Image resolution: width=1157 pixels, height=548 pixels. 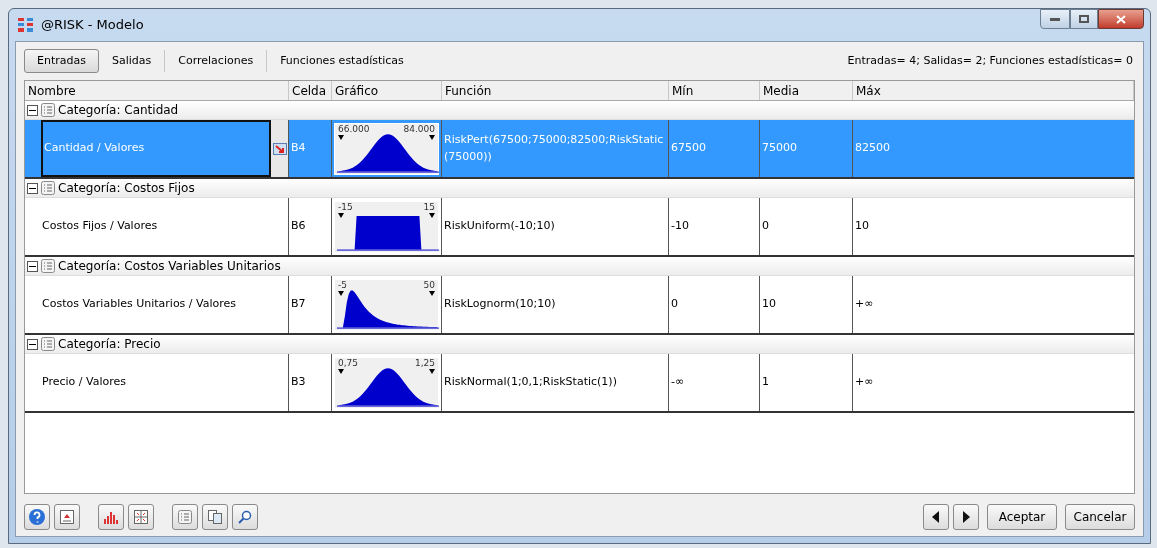 What do you see at coordinates (555, 148) in the screenshot?
I see `table-cell: RiskPert(67500;75000;82500;RiskStatic (75000))` at bounding box center [555, 148].